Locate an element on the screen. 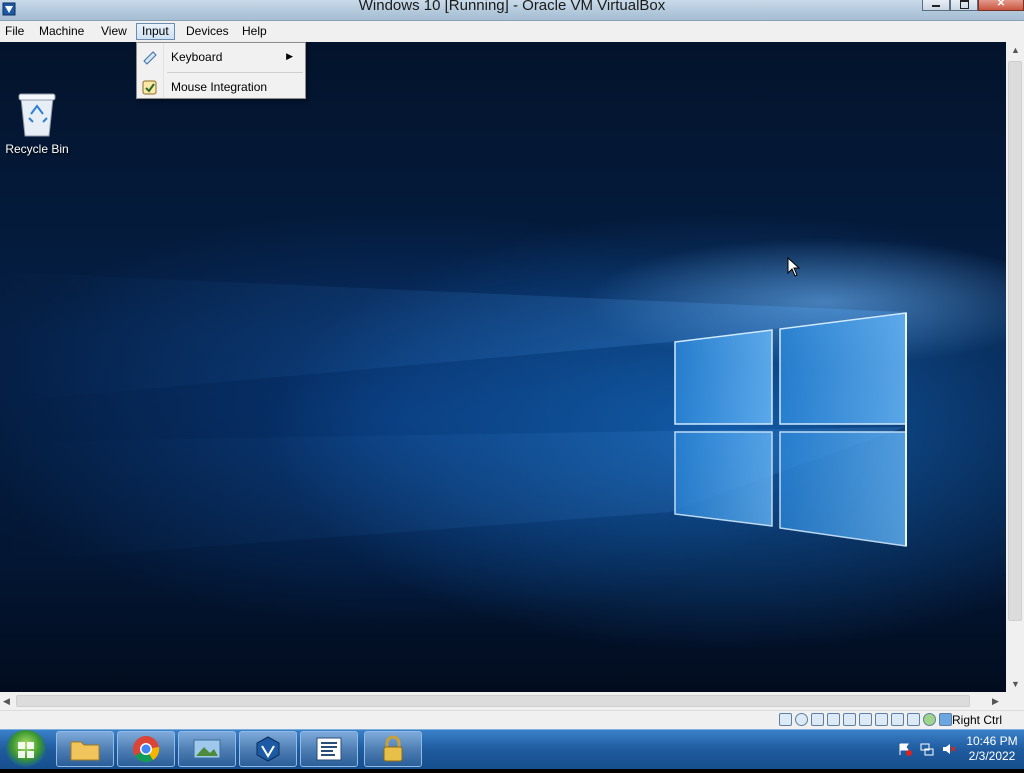  close-button: ✕ is located at coordinates (1001, 5).